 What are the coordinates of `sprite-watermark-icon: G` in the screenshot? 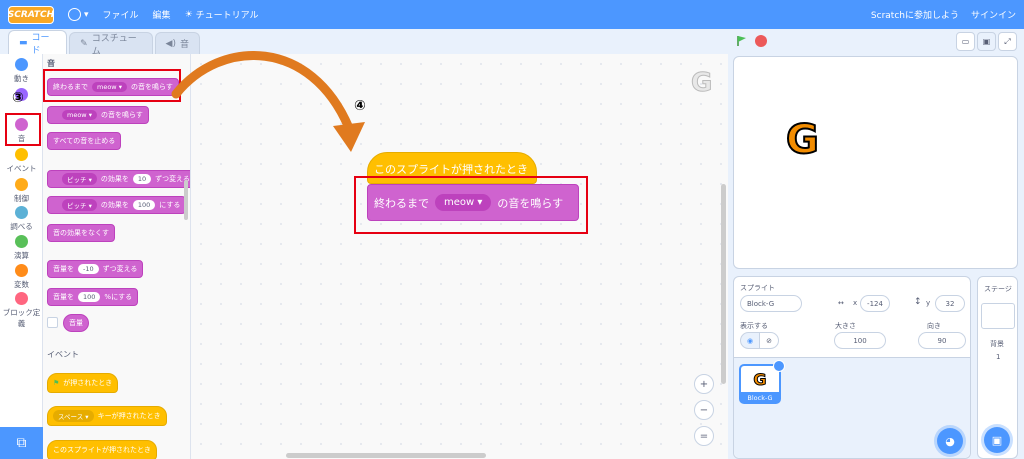 It's located at (701, 83).